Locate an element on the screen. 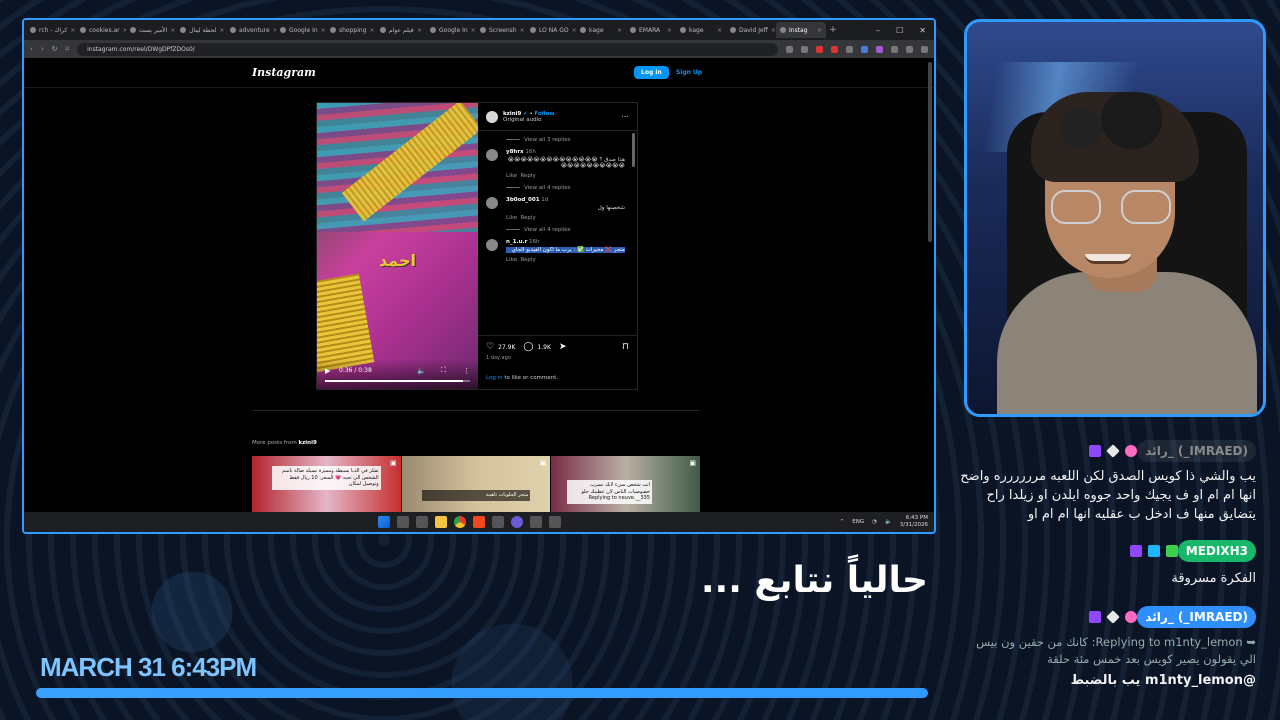 This screenshot has height=720, width=1280. chrome-icon is located at coordinates (460, 522).